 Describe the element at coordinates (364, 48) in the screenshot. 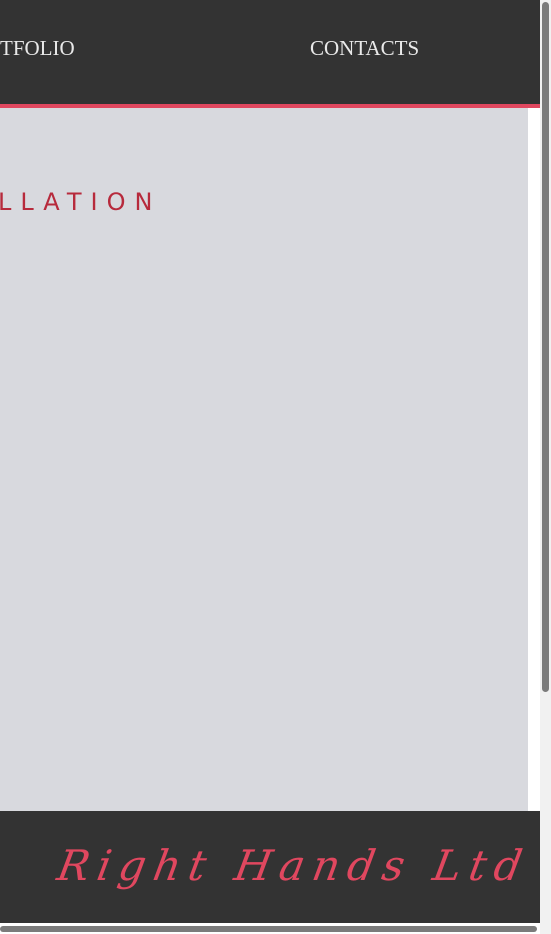

I see `nav-link-contacts: CONTACTS` at that location.